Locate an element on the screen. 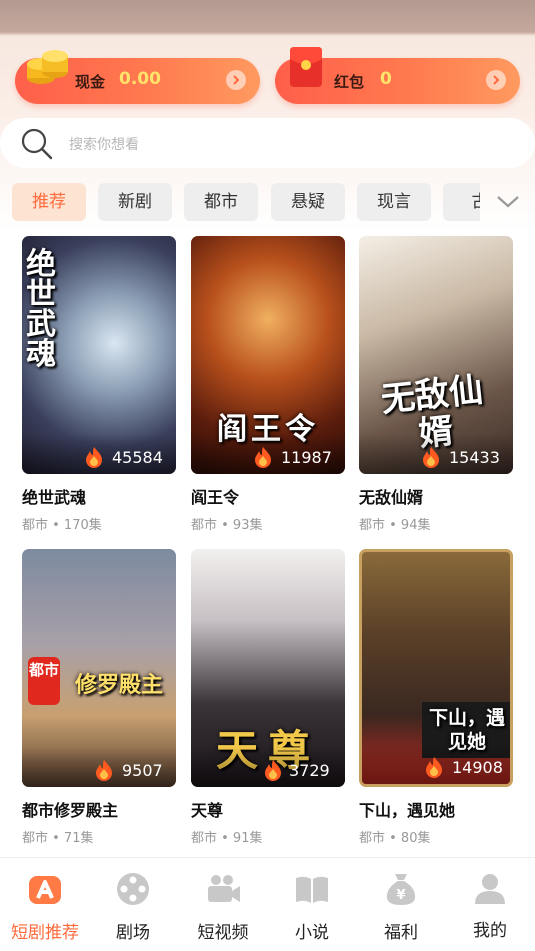 This screenshot has width=535, height=951. view-count: 3729 is located at coordinates (309, 770).